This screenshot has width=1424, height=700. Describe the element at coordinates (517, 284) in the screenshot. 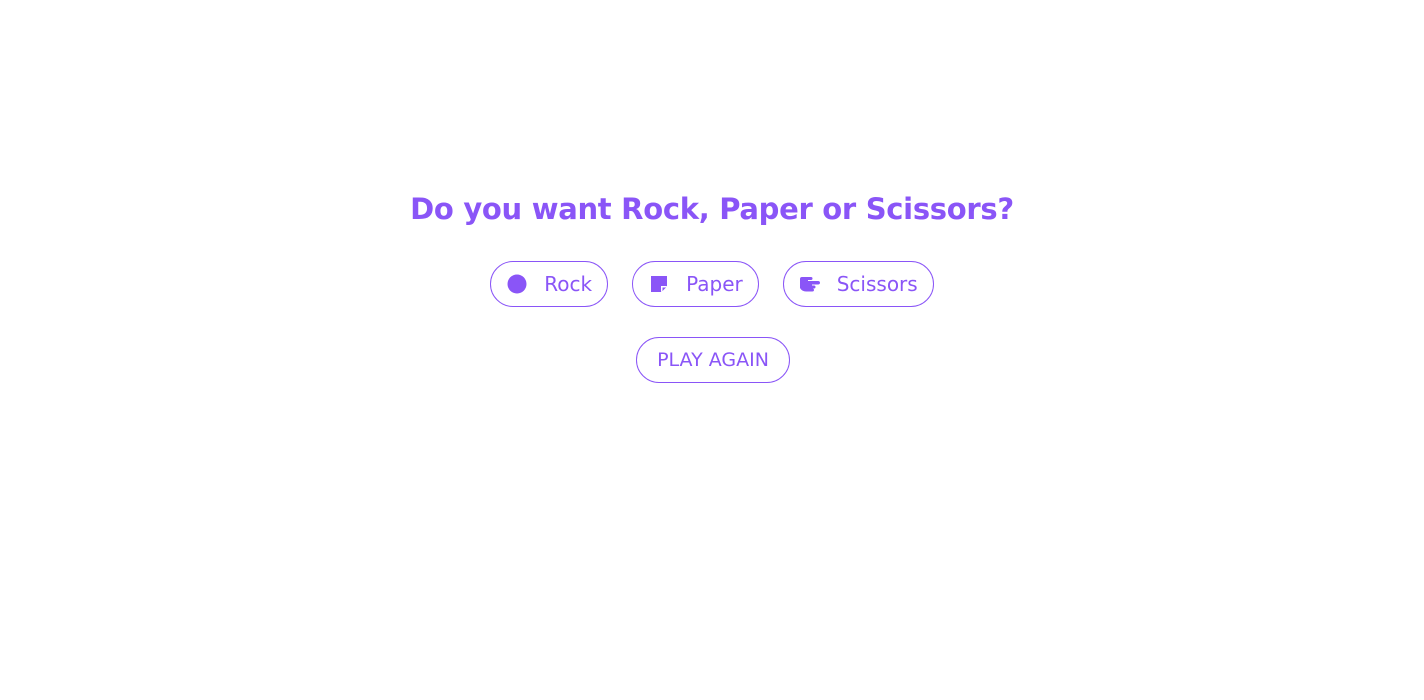

I see `circle-icon` at that location.